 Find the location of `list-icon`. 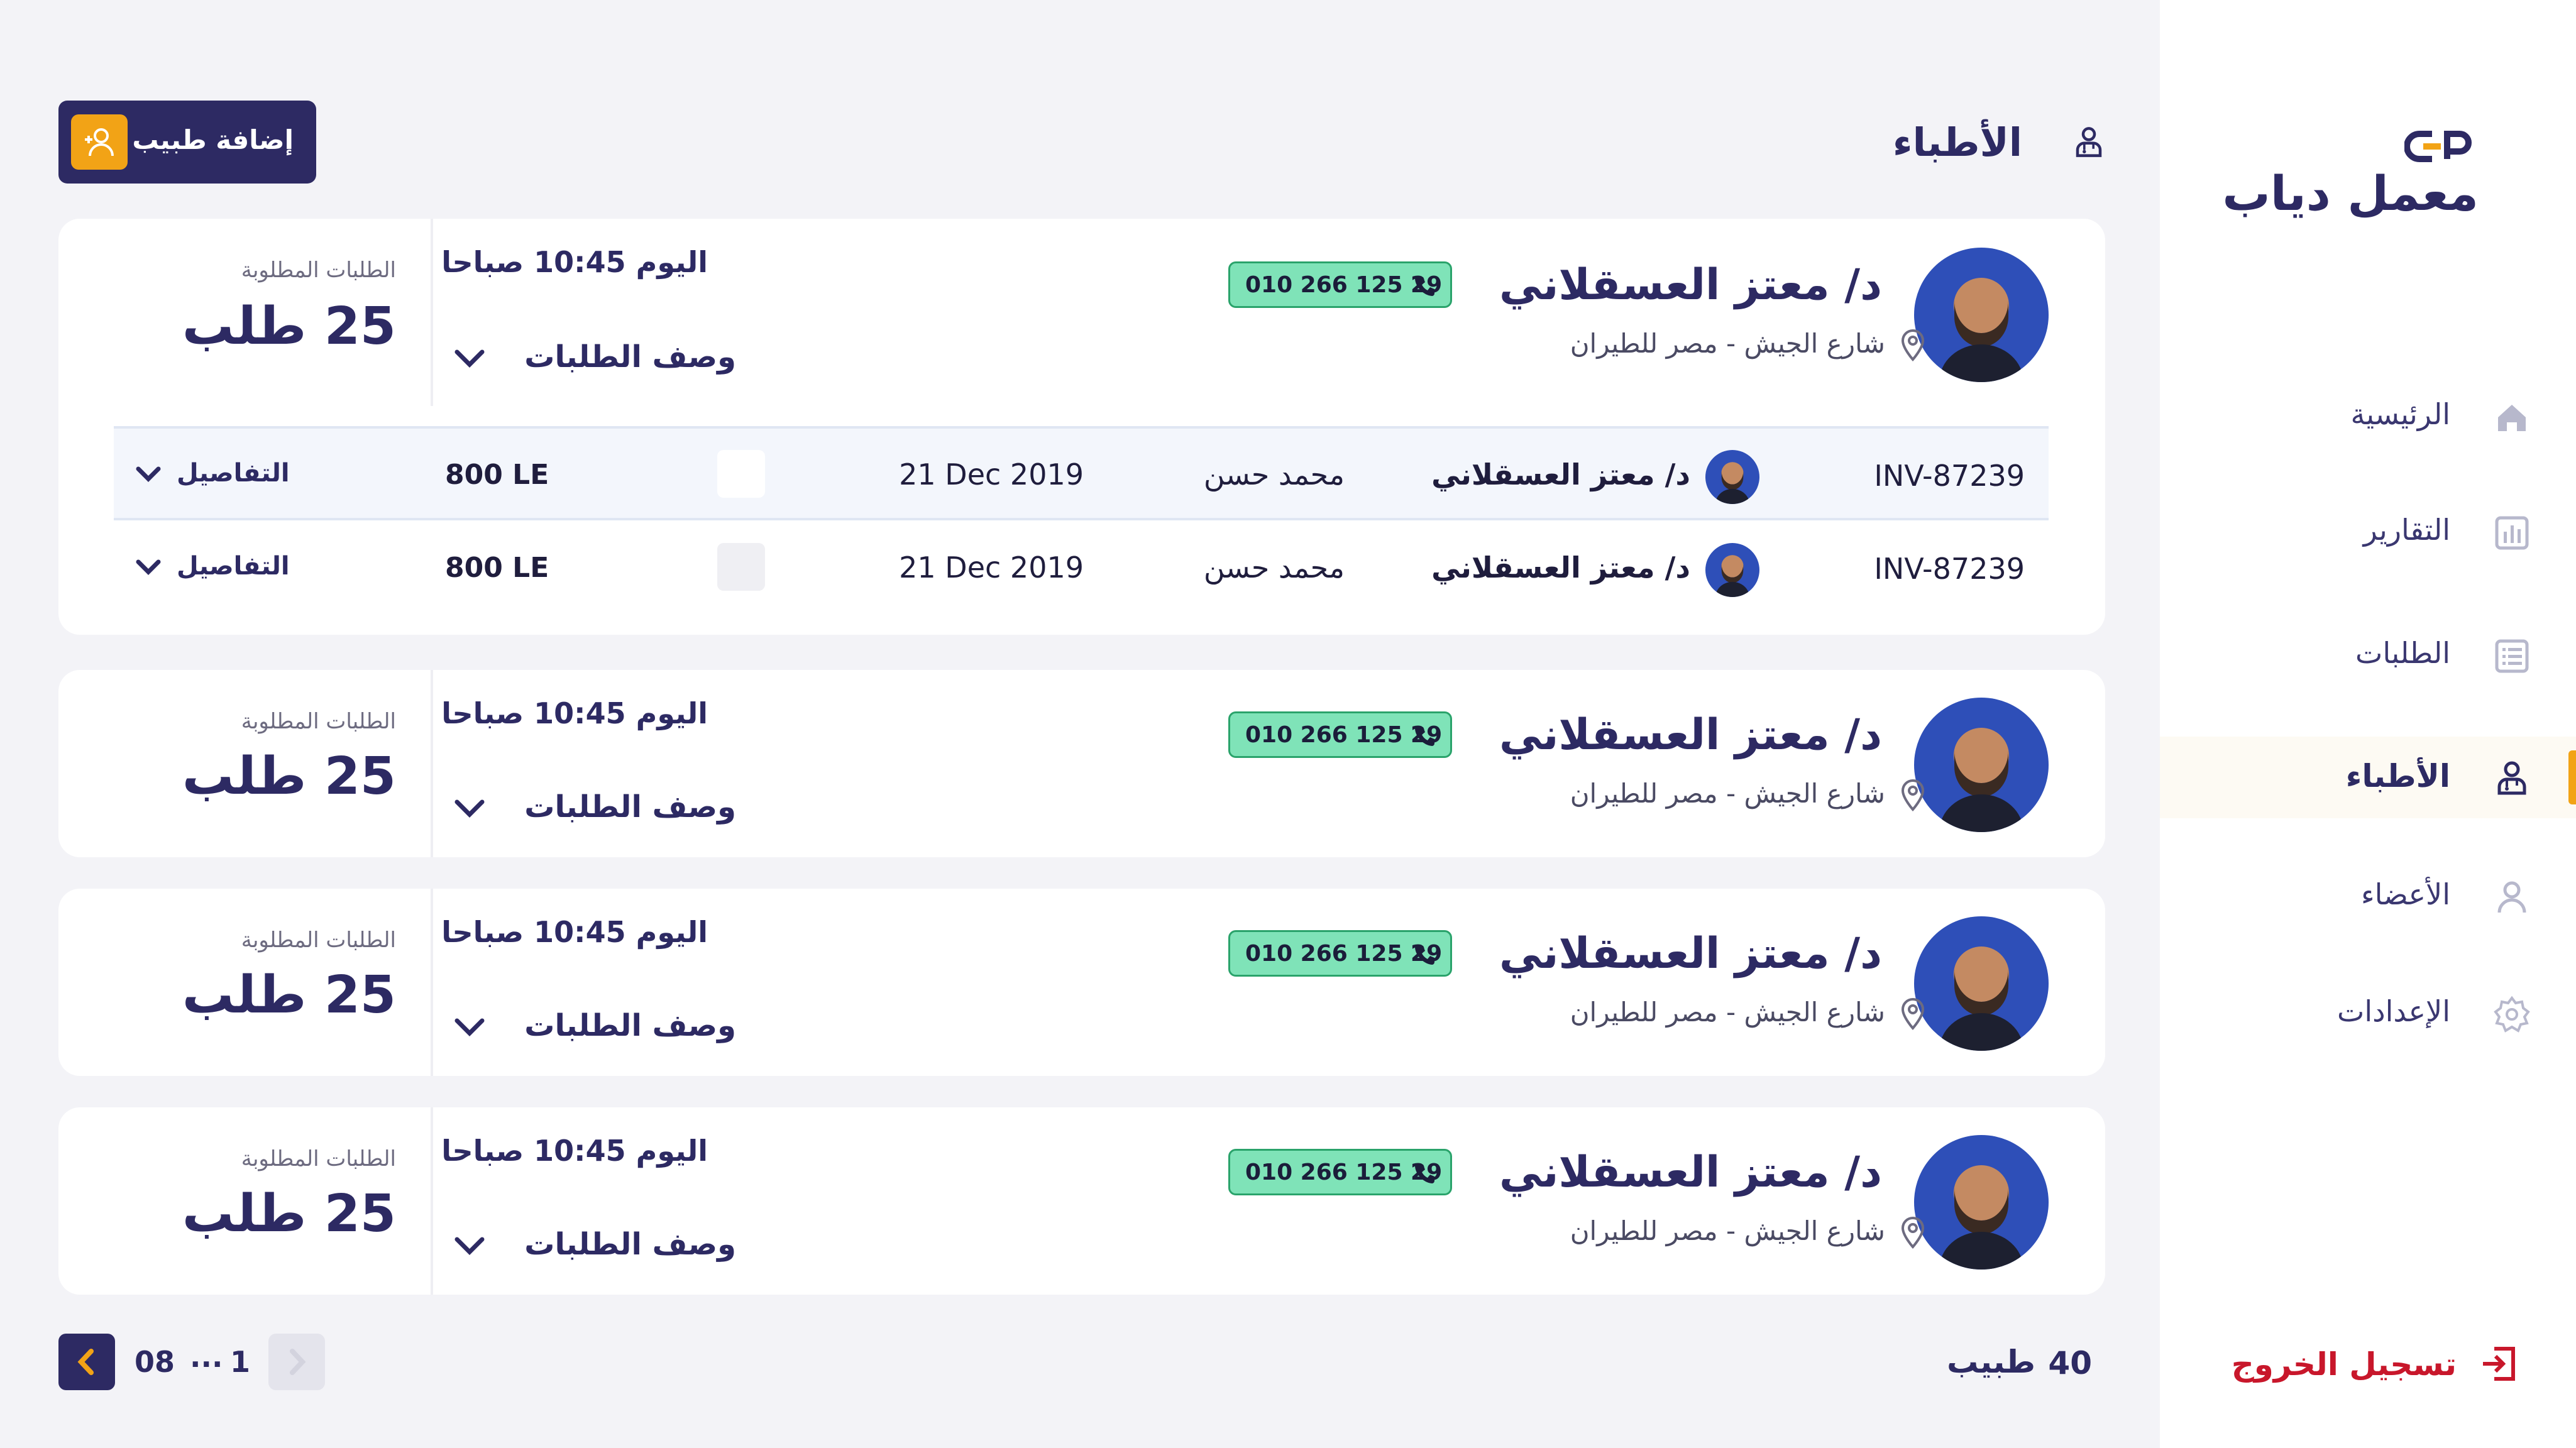

list-icon is located at coordinates (2512, 656).